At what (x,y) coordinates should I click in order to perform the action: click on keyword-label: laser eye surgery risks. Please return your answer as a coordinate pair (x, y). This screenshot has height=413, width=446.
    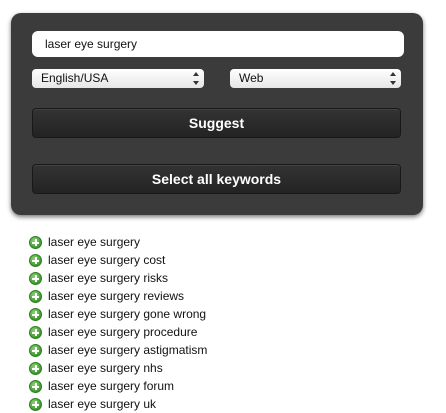
    Looking at the image, I should click on (108, 278).